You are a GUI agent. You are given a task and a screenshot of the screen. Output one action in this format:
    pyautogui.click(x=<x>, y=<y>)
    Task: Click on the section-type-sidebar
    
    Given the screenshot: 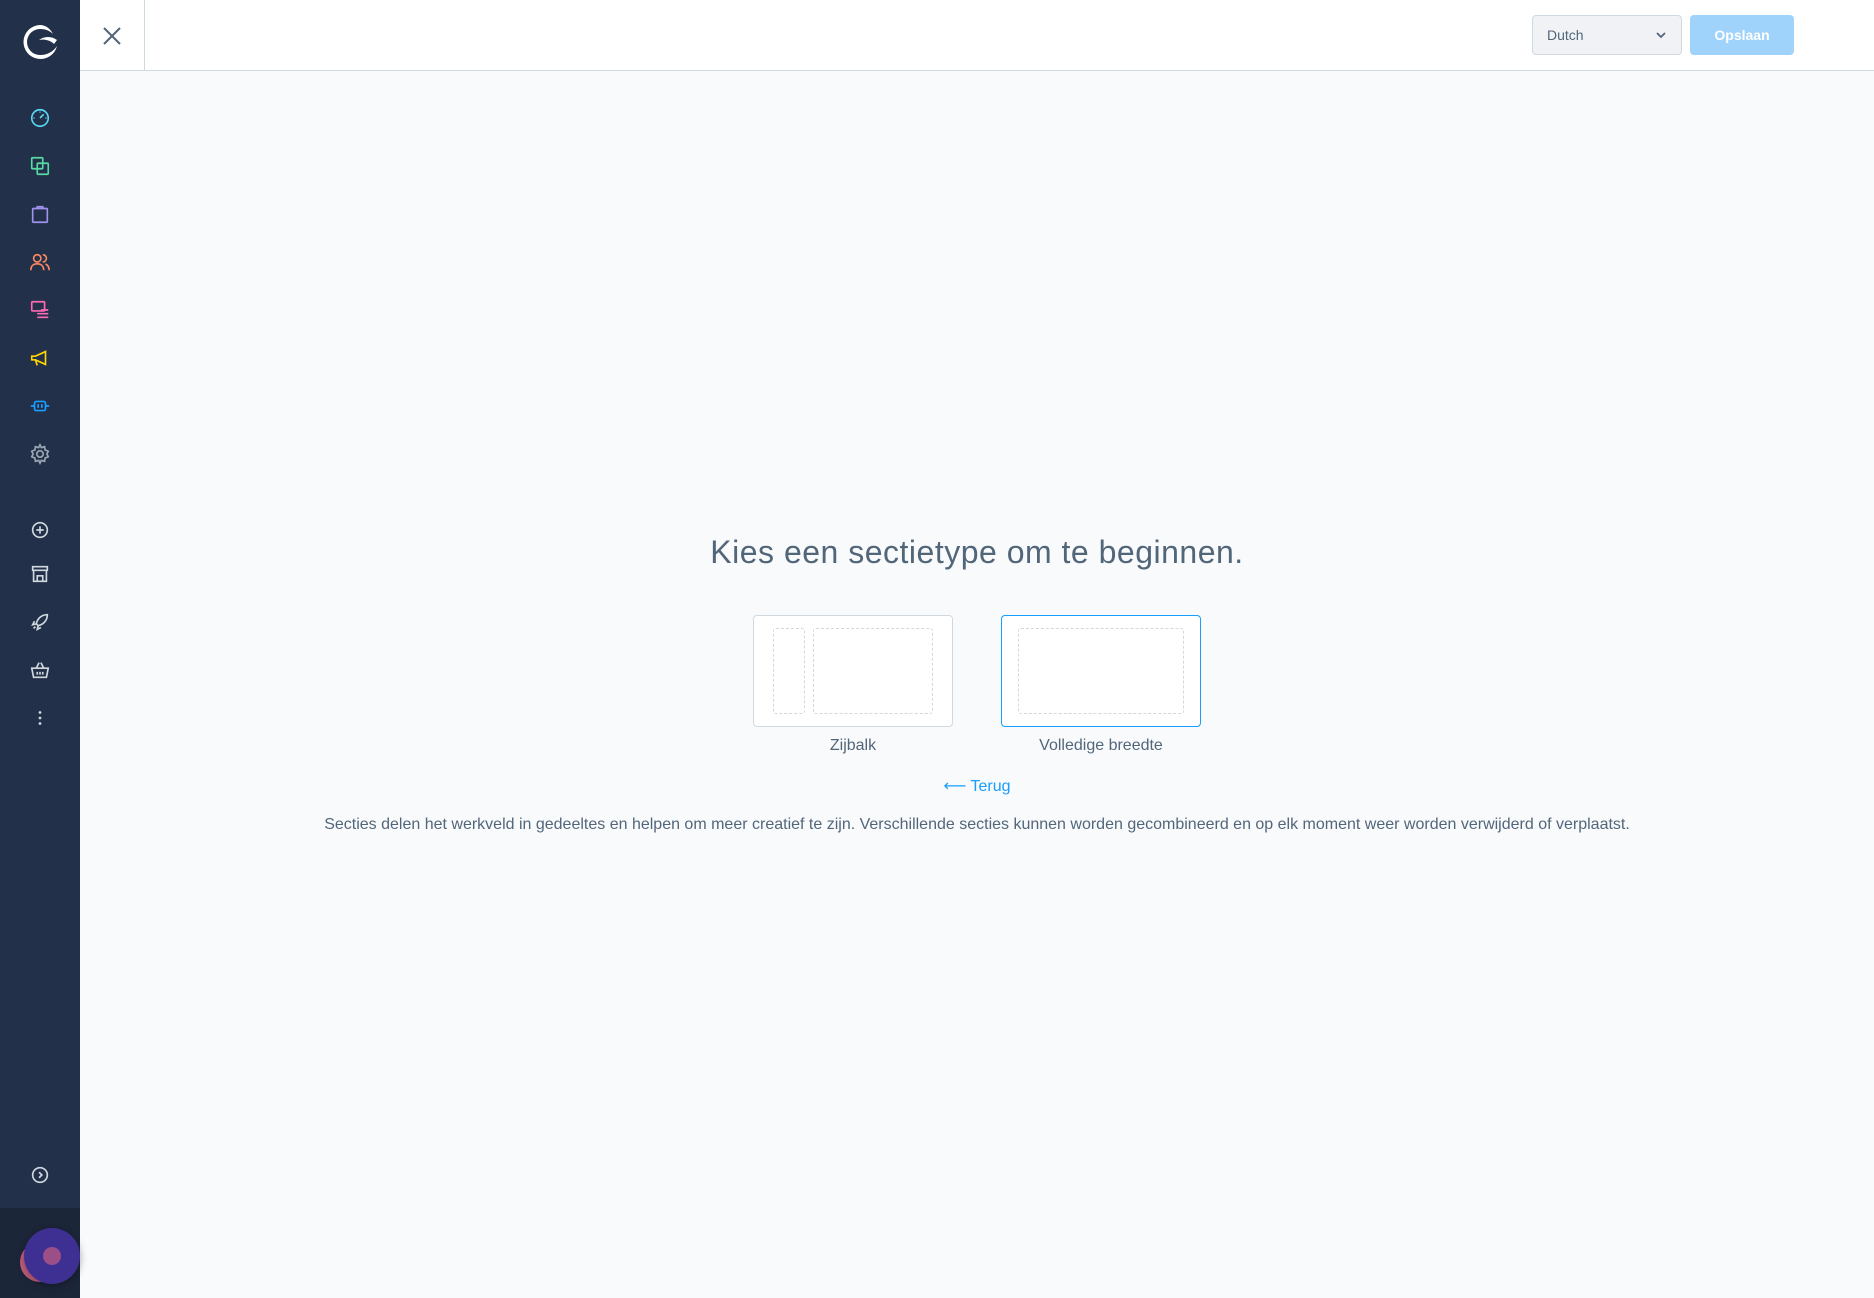 What is the action you would take?
    pyautogui.click(x=853, y=671)
    